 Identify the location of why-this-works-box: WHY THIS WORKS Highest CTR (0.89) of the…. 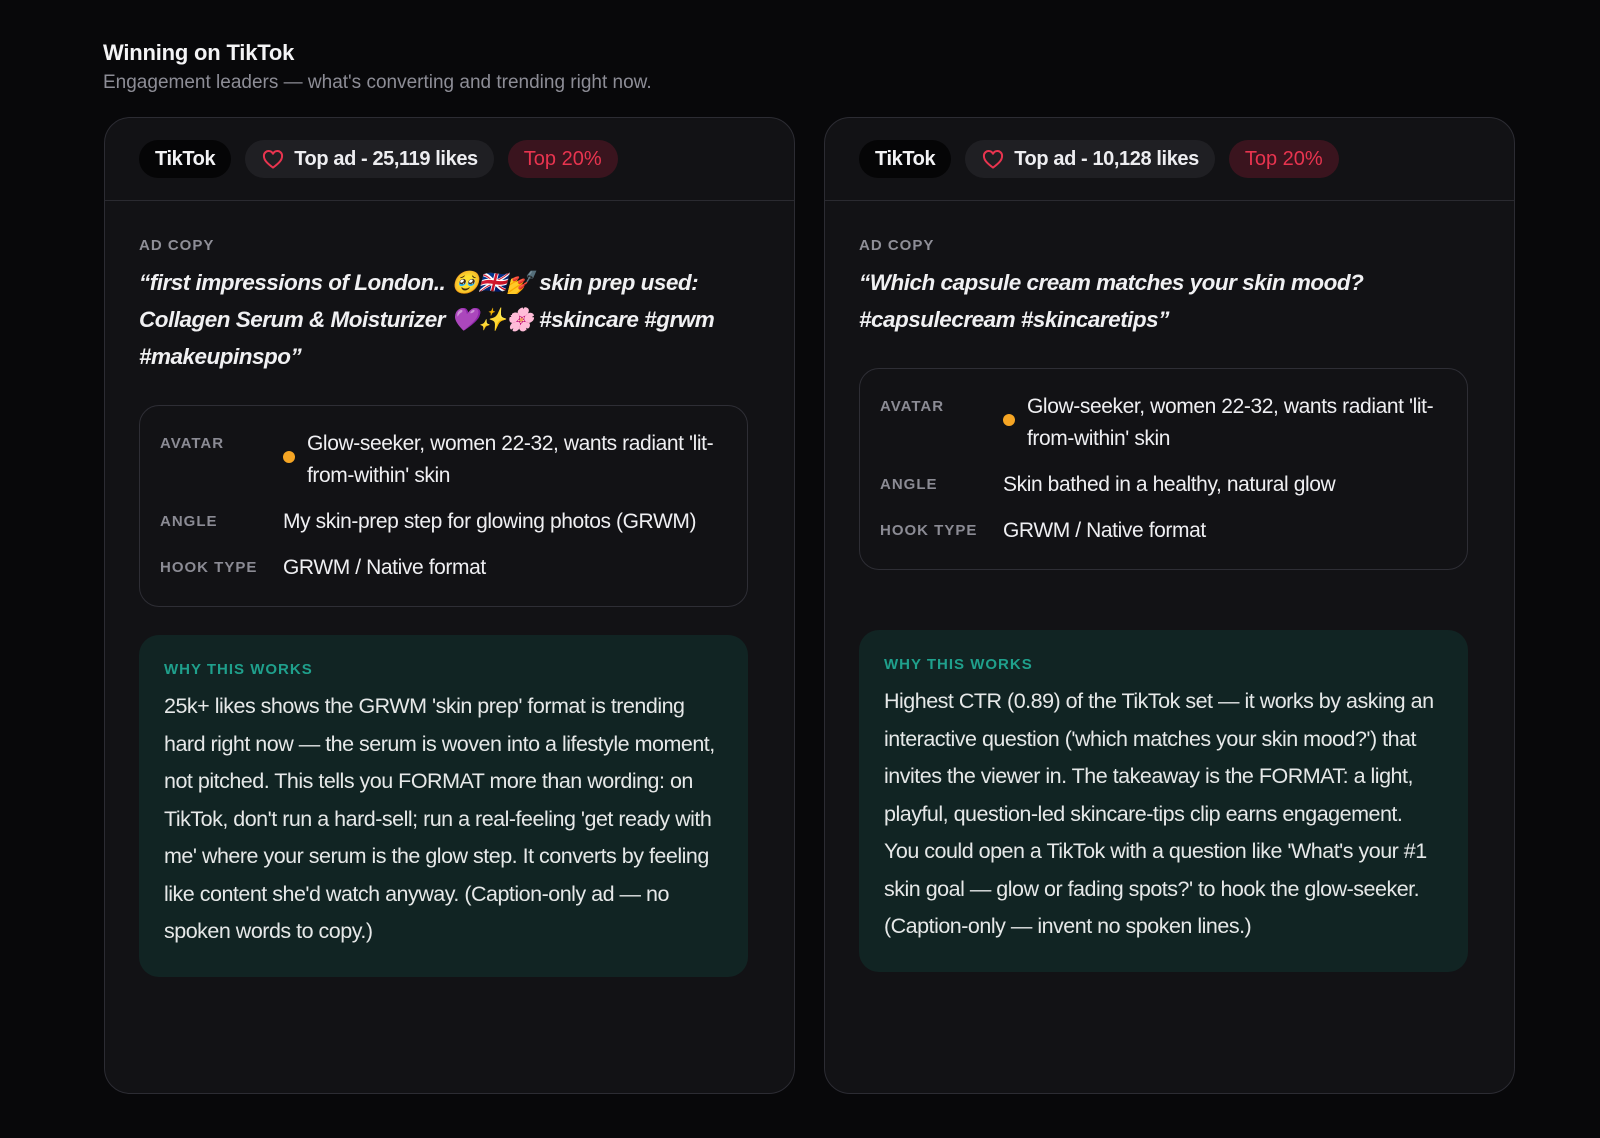
(1163, 801).